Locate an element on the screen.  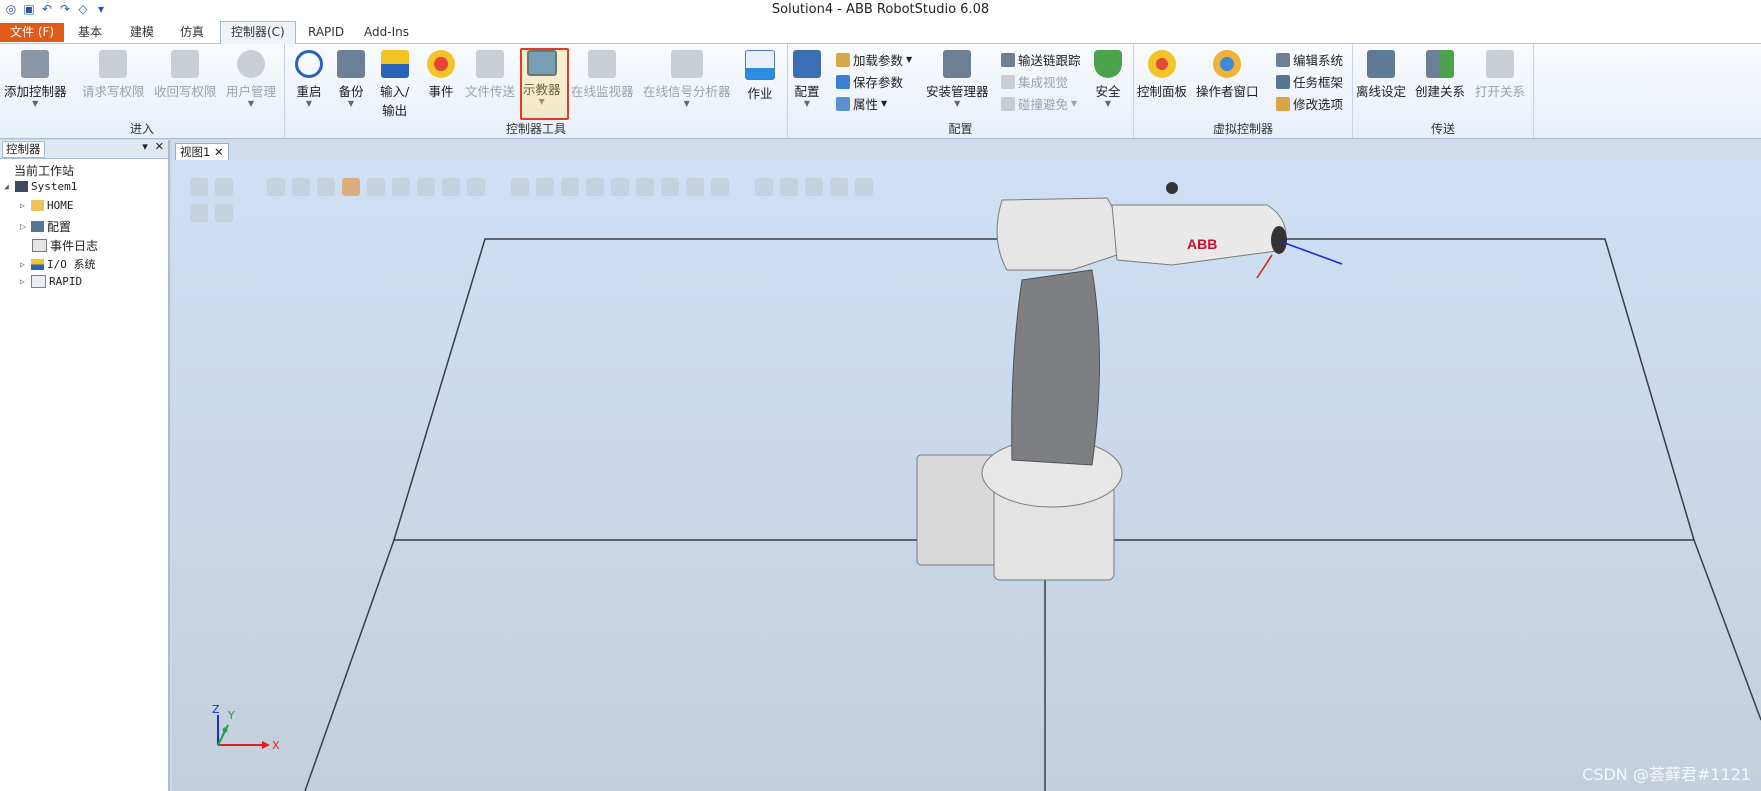
tree-label: 当前工作站 is located at coordinates (44, 171).